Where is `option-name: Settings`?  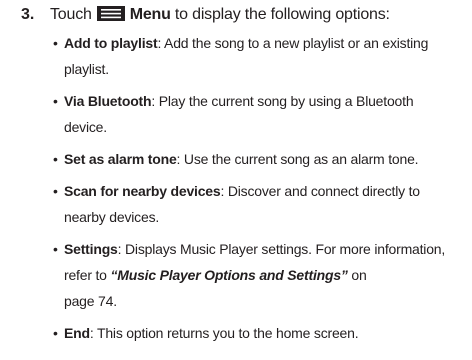 option-name: Settings is located at coordinates (91, 249).